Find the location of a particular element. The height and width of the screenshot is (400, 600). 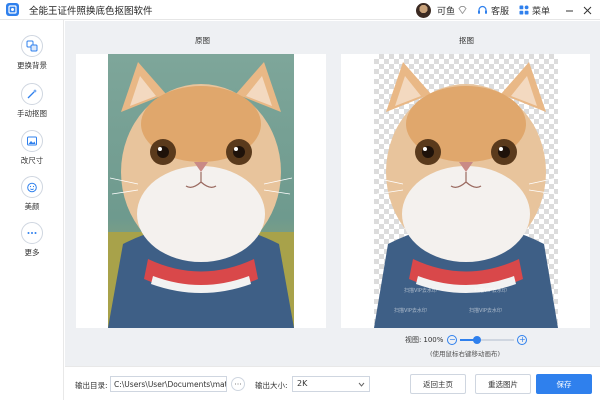

magic-wand-icon is located at coordinates (32, 94).